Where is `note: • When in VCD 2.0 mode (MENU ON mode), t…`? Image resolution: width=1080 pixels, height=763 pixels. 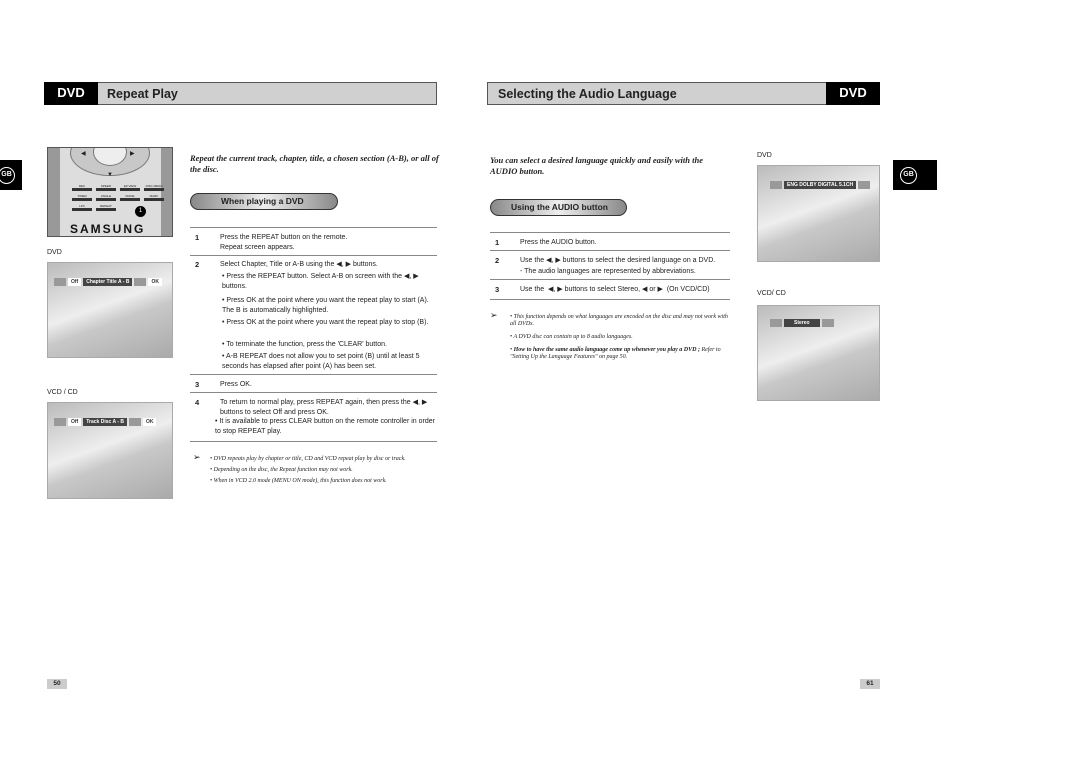 note: • When in VCD 2.0 mode (MENU ON mode), t… is located at coordinates (298, 481).